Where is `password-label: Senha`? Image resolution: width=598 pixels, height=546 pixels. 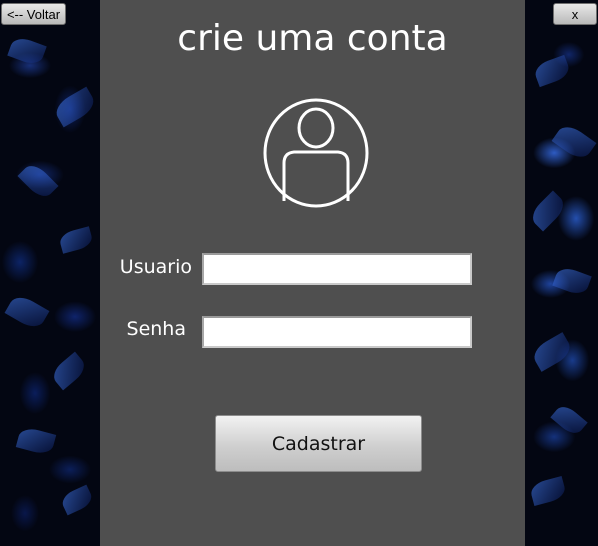
password-label: Senha is located at coordinates (156, 329).